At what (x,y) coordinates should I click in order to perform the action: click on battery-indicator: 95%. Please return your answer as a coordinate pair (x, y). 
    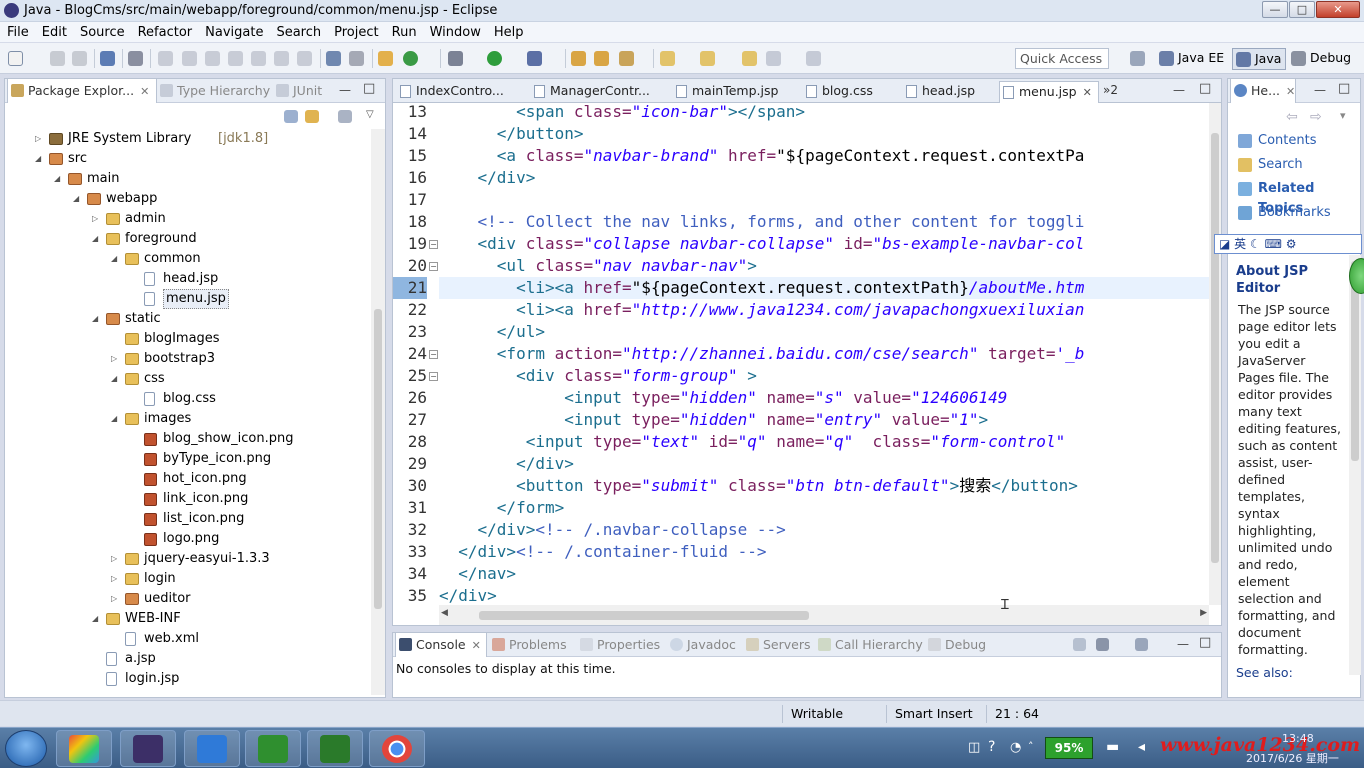
    Looking at the image, I should click on (1069, 748).